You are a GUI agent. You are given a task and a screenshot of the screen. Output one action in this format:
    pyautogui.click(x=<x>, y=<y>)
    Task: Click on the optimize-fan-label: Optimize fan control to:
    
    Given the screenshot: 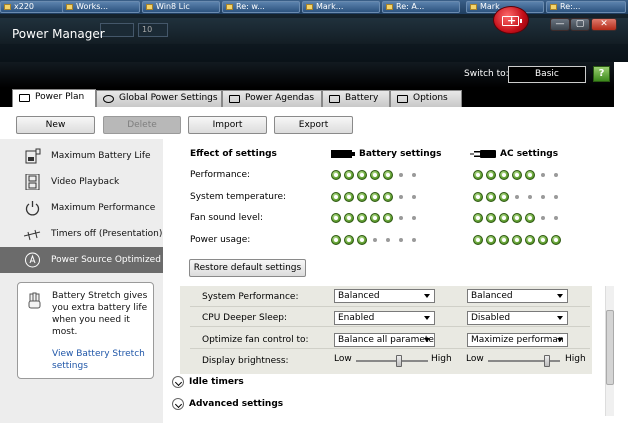 What is the action you would take?
    pyautogui.click(x=255, y=340)
    